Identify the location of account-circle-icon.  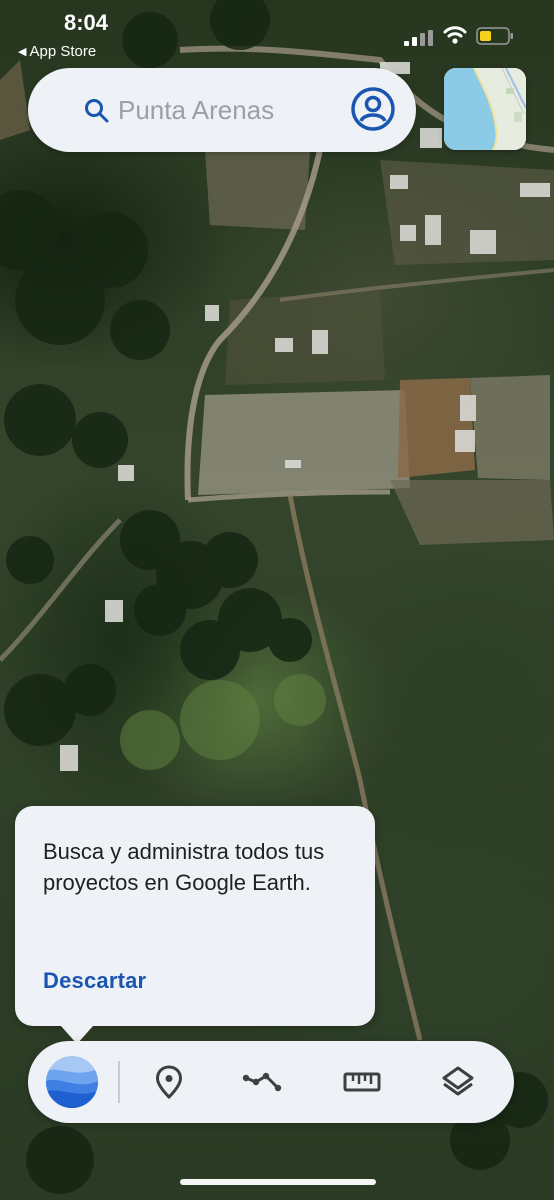
(373, 109).